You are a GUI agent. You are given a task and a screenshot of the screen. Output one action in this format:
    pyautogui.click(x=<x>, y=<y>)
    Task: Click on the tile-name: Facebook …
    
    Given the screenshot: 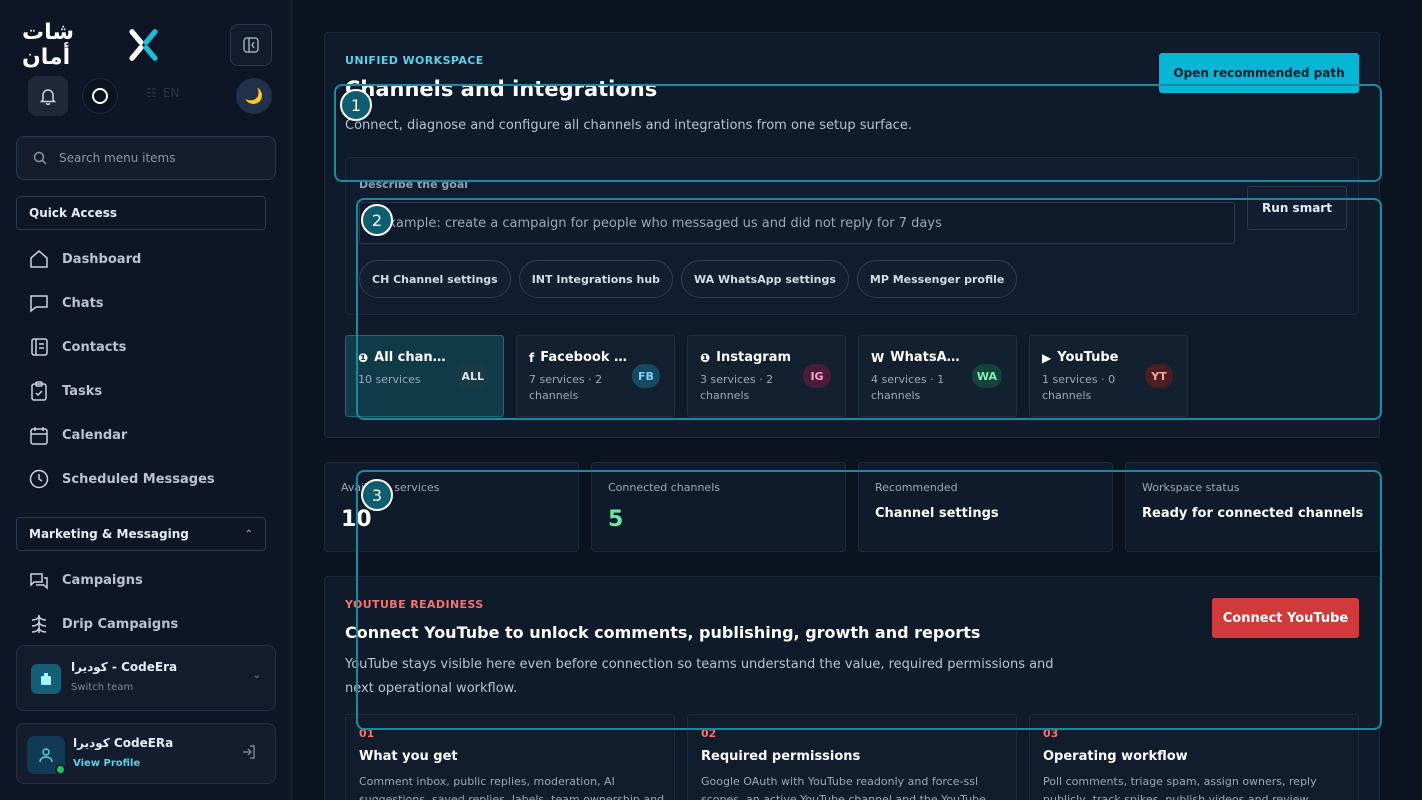 What is the action you would take?
    pyautogui.click(x=583, y=357)
    